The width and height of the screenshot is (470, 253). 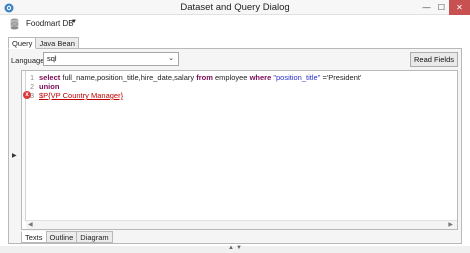 What do you see at coordinates (426, 7) in the screenshot?
I see `minimize-button: —` at bounding box center [426, 7].